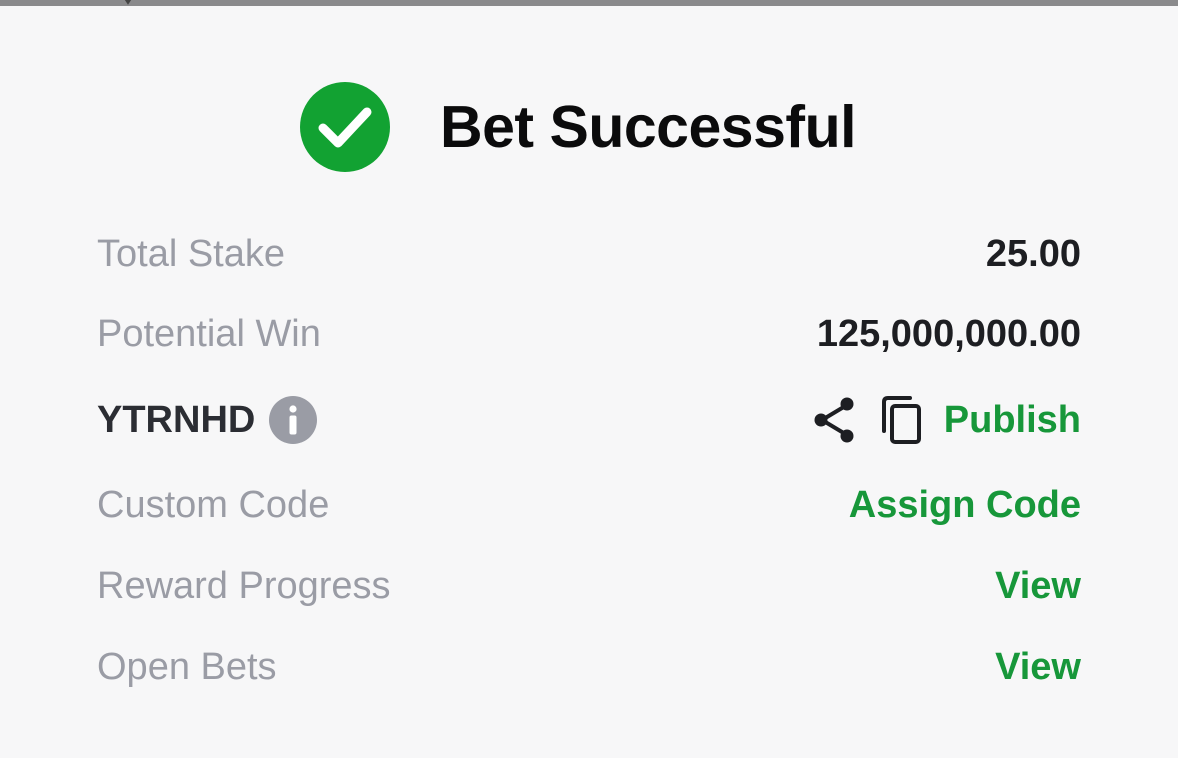 Image resolution: width=1178 pixels, height=758 pixels. I want to click on open-bets-view-link: View, so click(1038, 667).